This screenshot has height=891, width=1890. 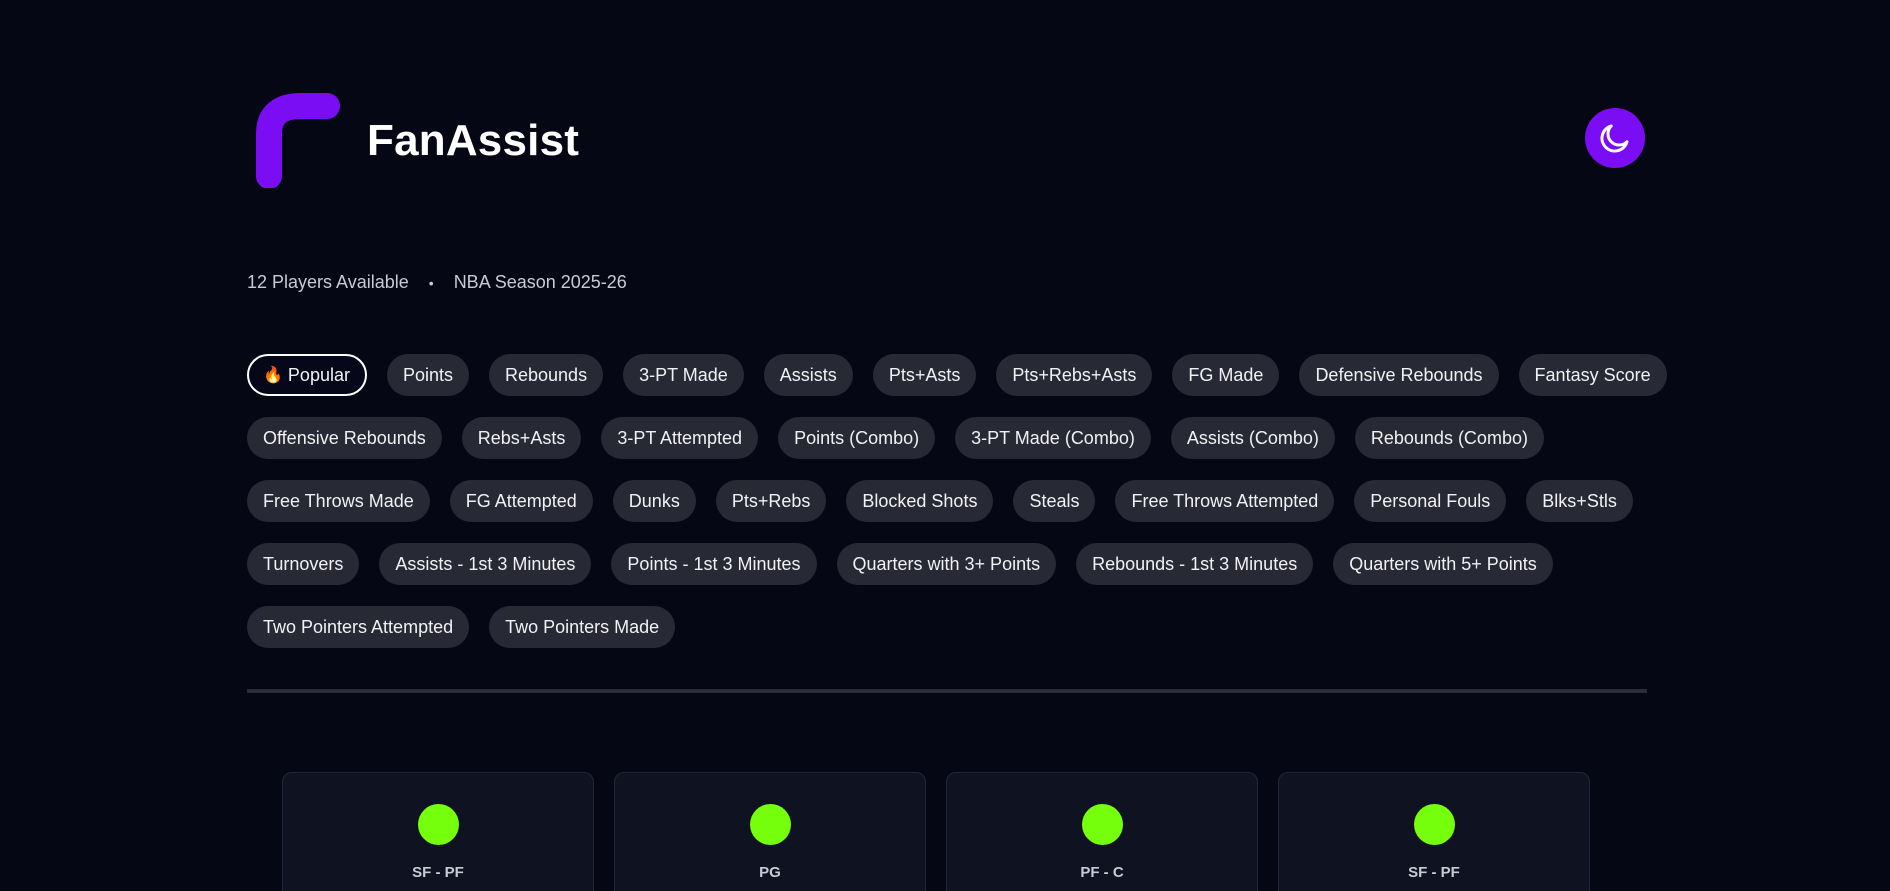 What do you see at coordinates (540, 282) in the screenshot?
I see `season-label: NBA Season 2025-26` at bounding box center [540, 282].